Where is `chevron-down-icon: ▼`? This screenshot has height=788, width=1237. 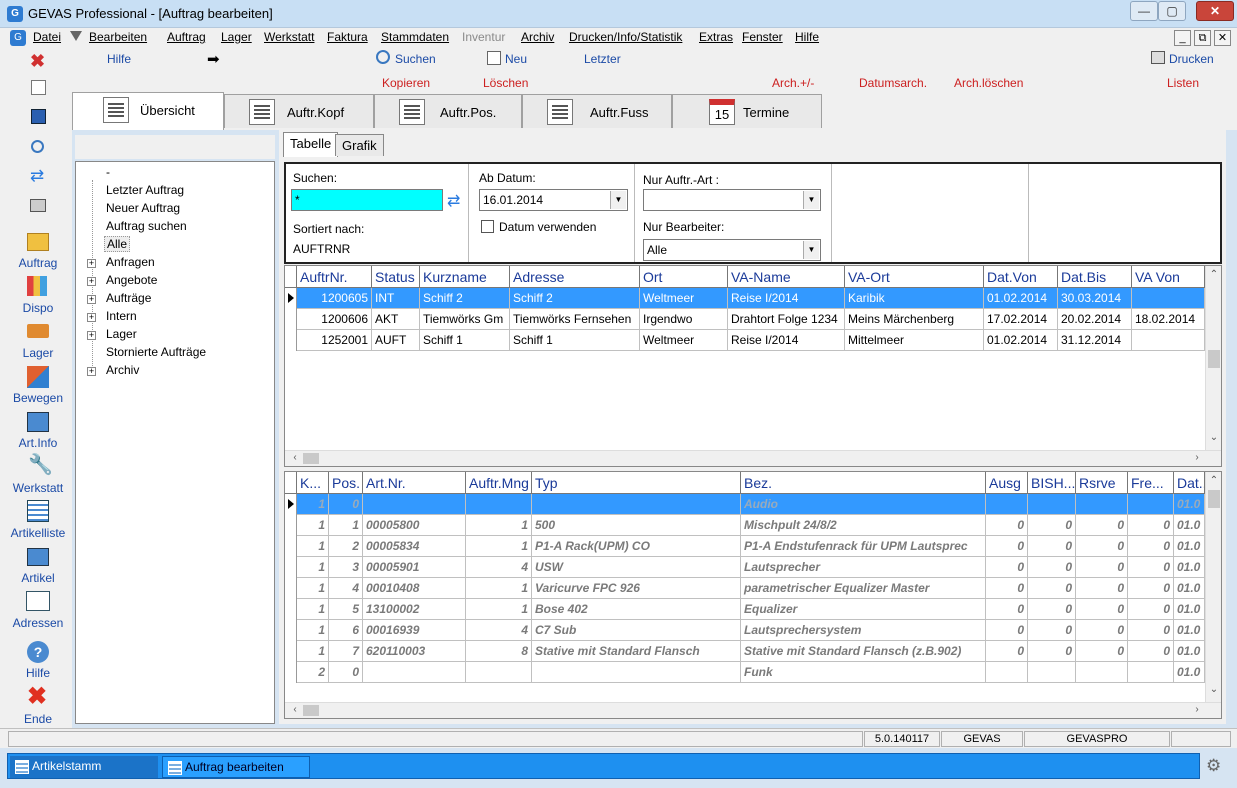 chevron-down-icon: ▼ is located at coordinates (811, 200).